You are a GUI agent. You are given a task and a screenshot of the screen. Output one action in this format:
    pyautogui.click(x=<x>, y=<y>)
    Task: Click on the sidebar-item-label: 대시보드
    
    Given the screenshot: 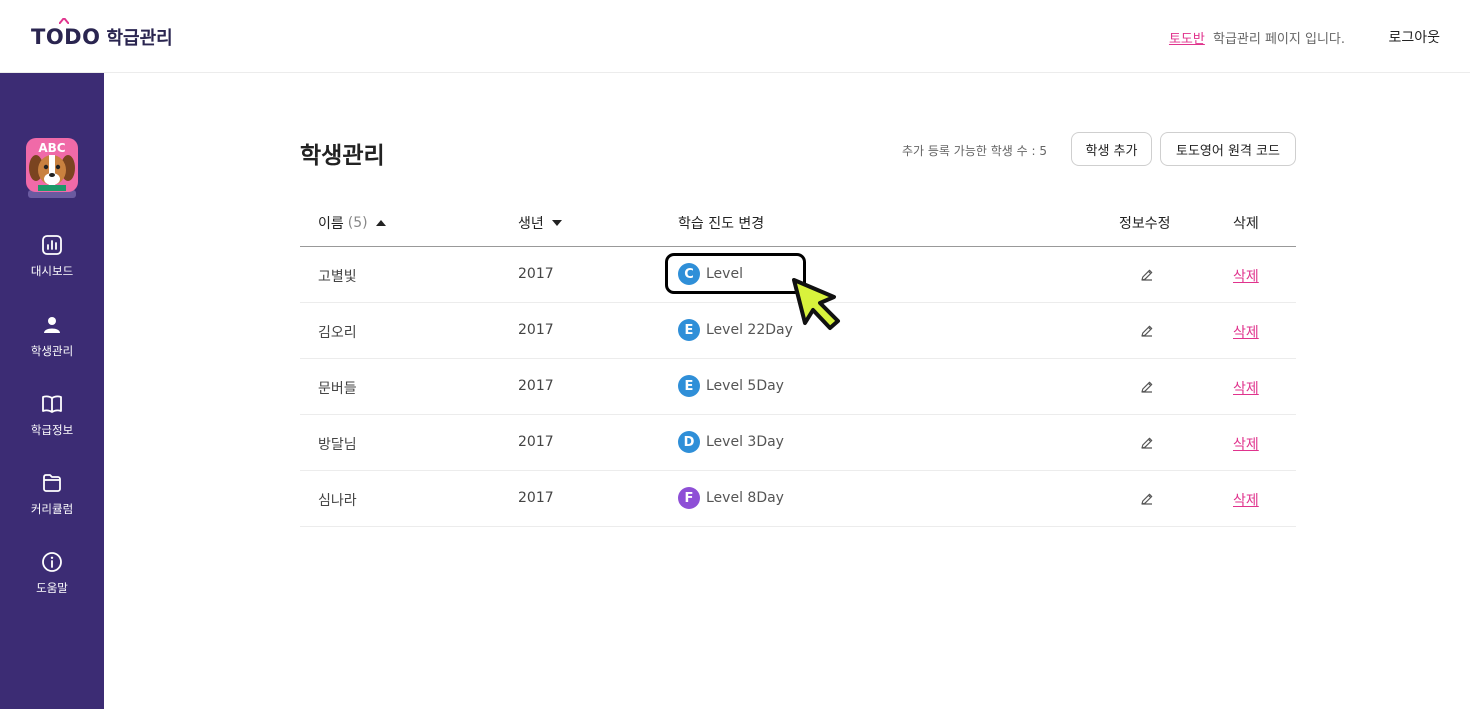 What is the action you would take?
    pyautogui.click(x=52, y=271)
    